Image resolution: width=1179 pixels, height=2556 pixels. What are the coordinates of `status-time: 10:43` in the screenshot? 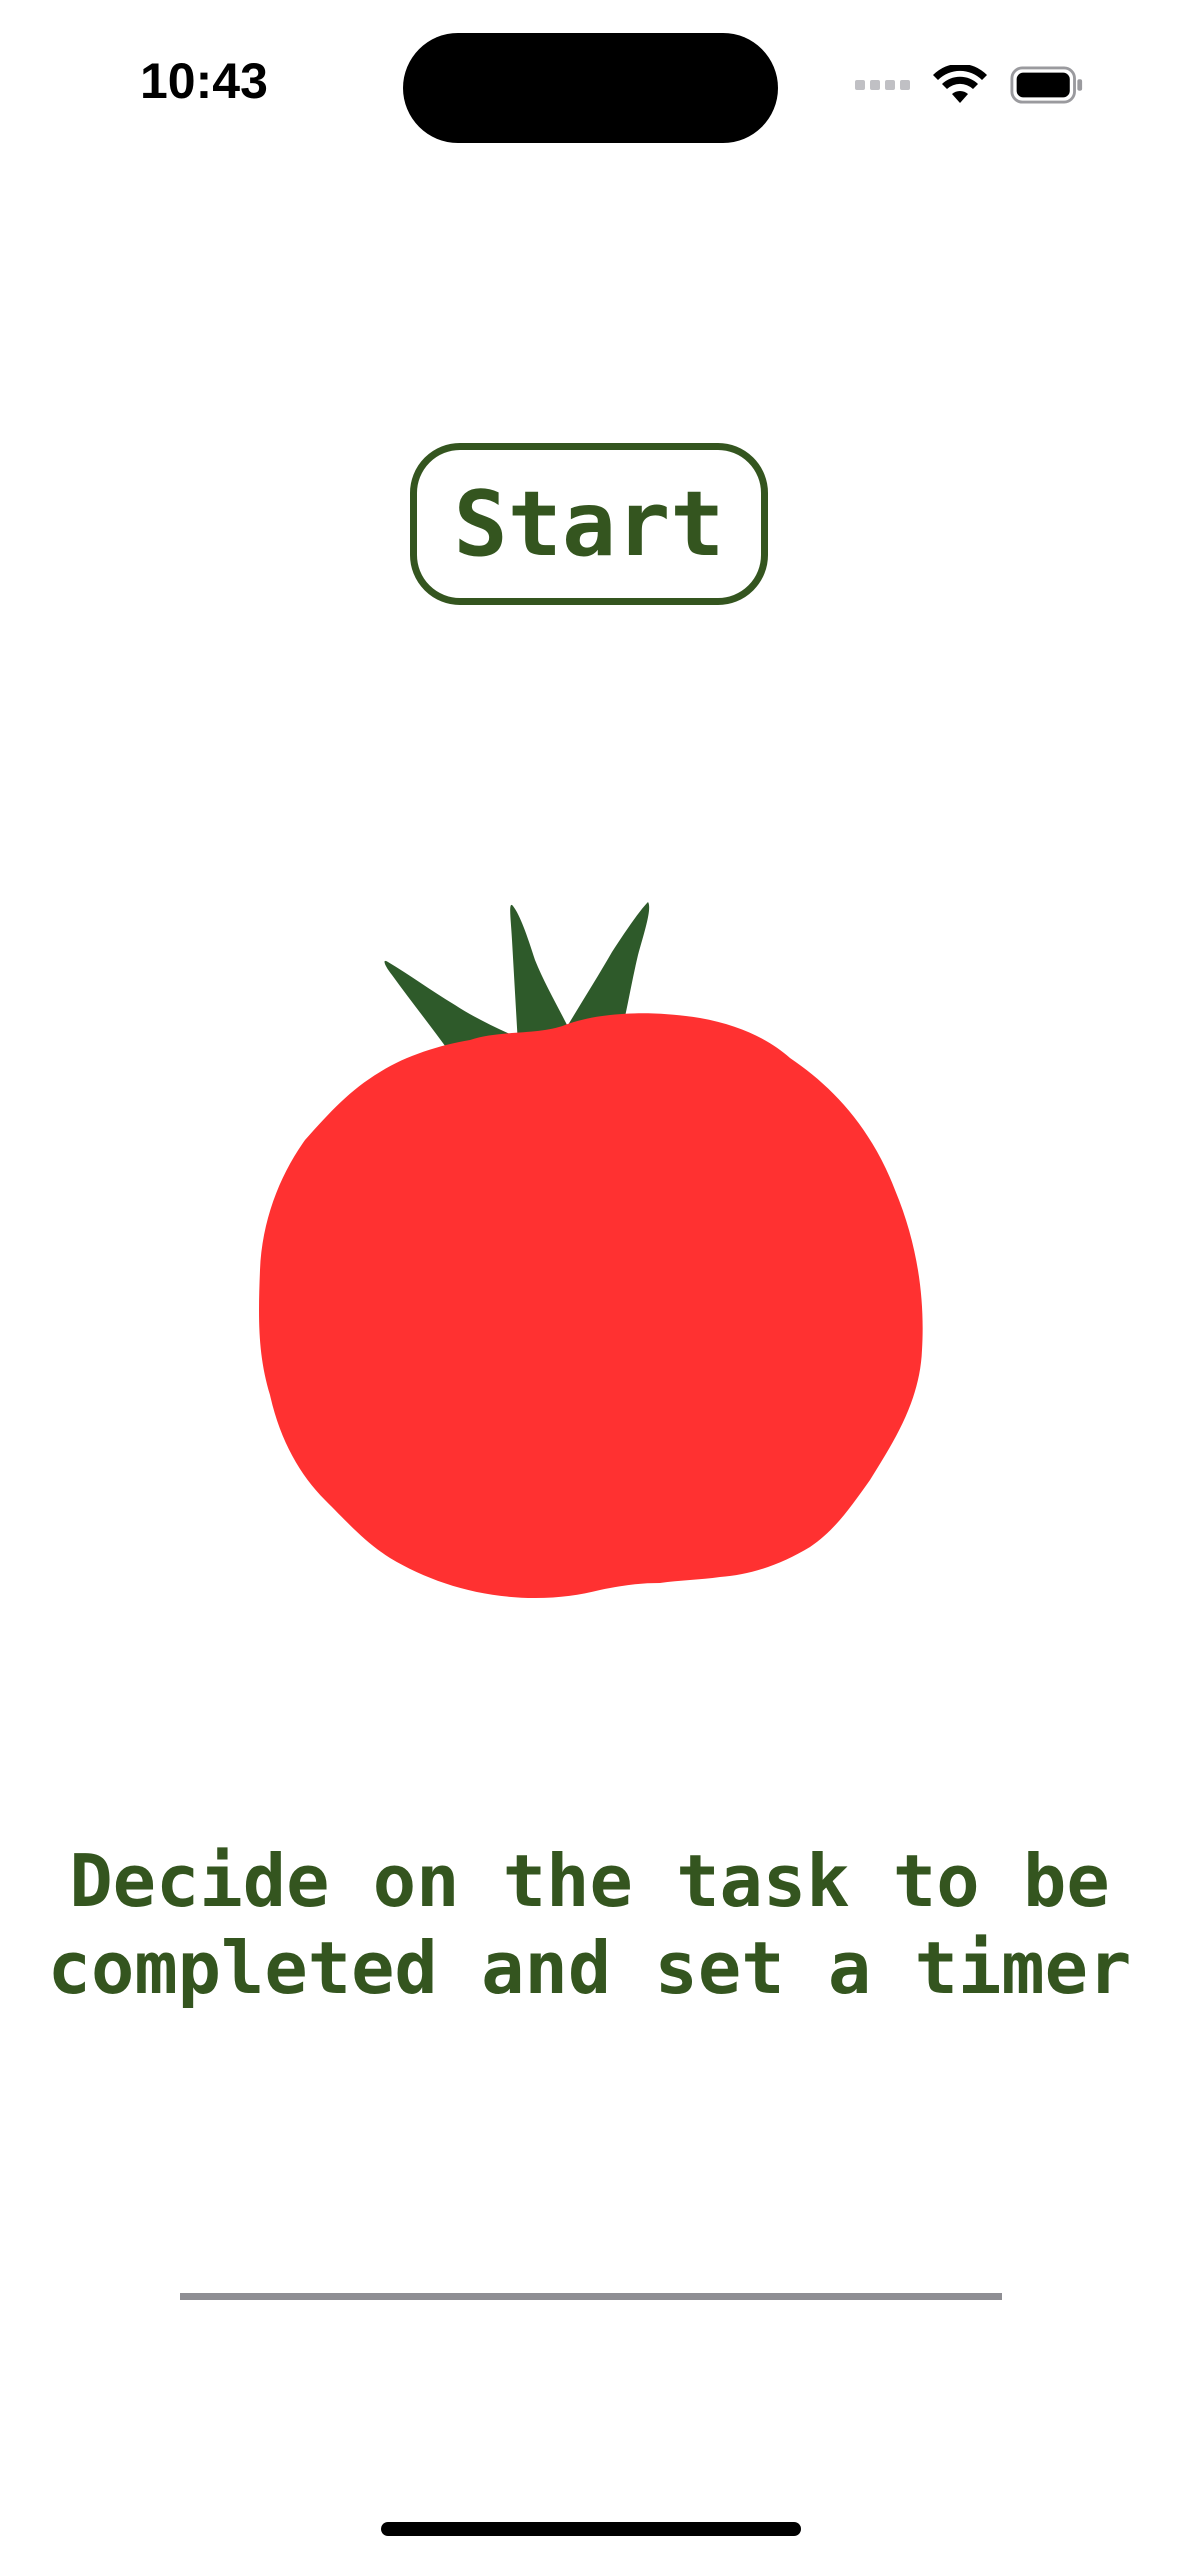 It's located at (204, 81).